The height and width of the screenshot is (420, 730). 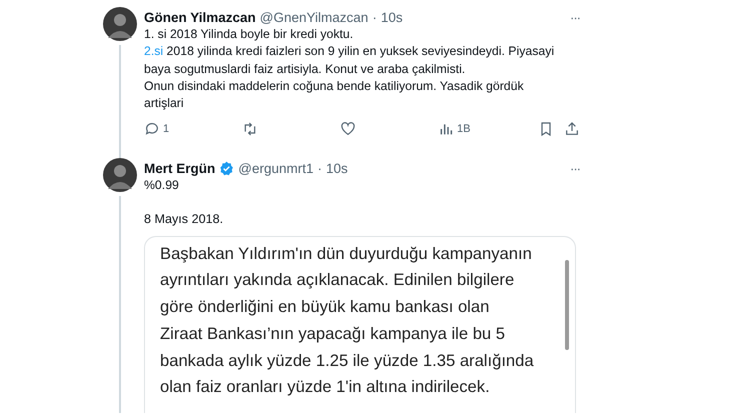 I want to click on user-handle: @ergunmrt1, so click(x=276, y=168).